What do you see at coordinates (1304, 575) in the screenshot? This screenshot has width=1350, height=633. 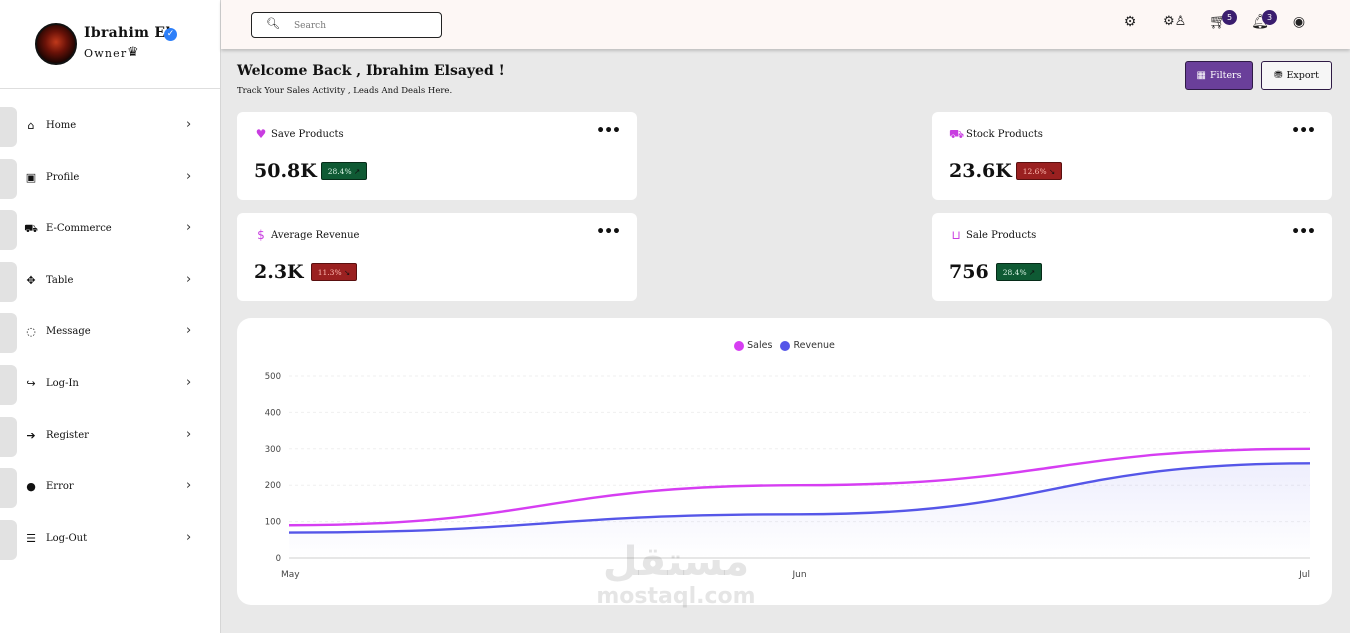 I see `x-tick-label: Jul` at bounding box center [1304, 575].